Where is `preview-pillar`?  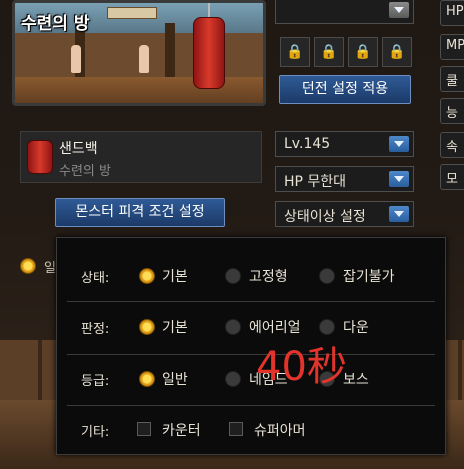 preview-pillar is located at coordinates (170, 53).